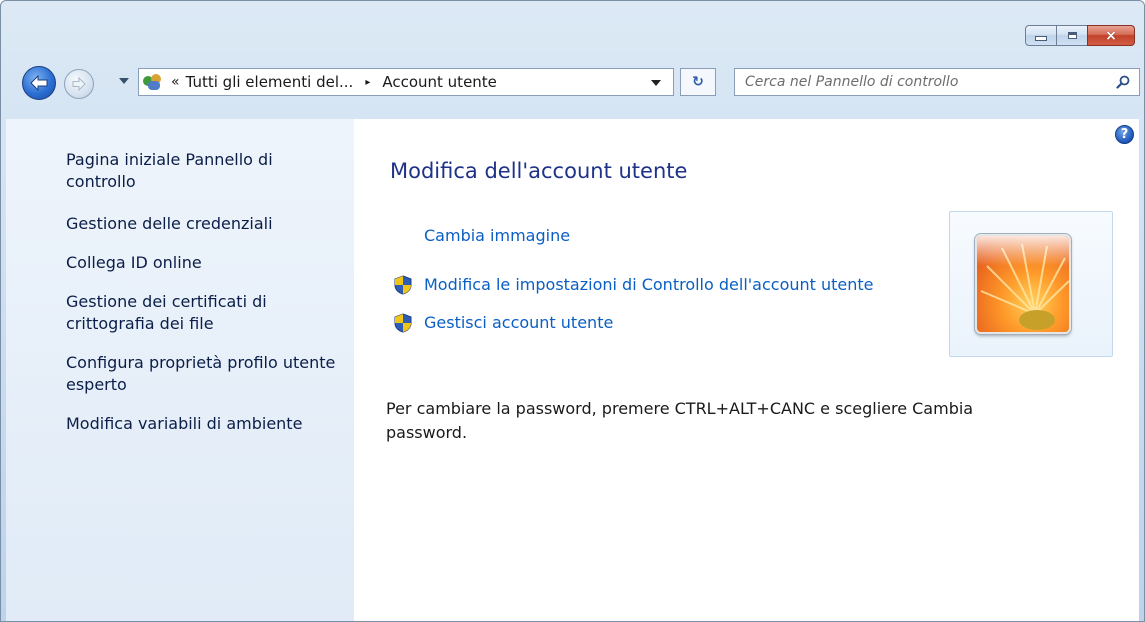  I want to click on close-button: ×, so click(1111, 35).